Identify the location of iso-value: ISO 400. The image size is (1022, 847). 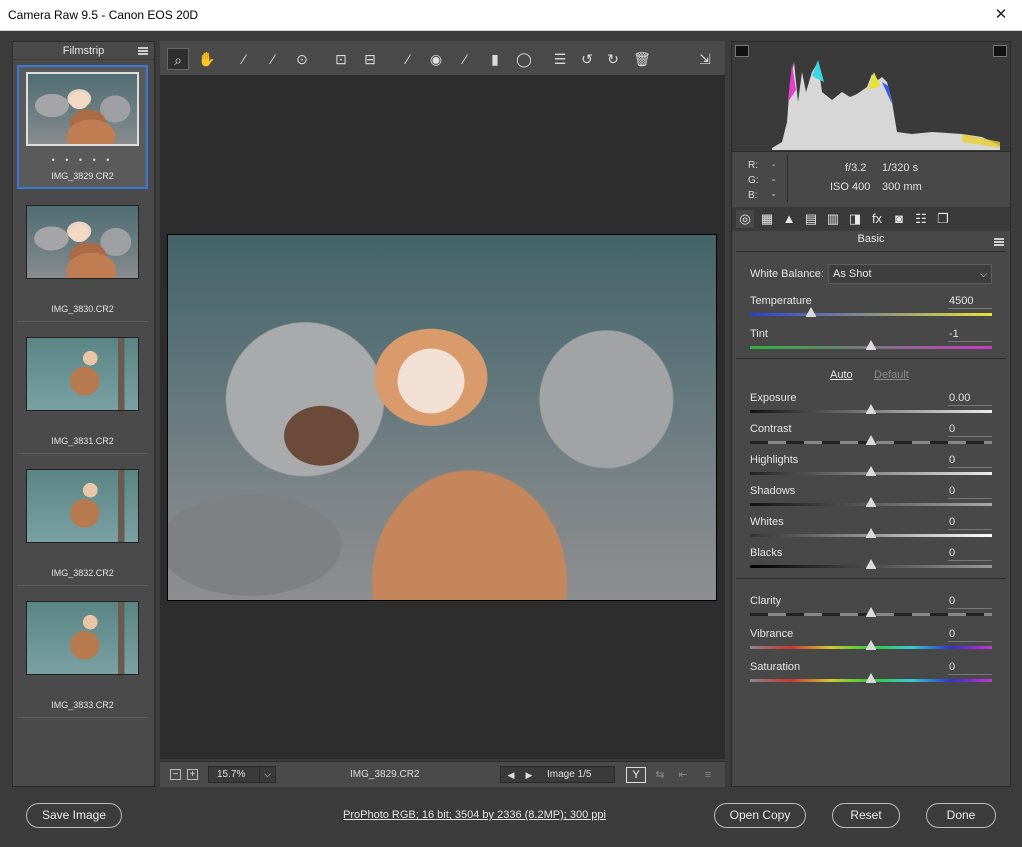
(850, 187).